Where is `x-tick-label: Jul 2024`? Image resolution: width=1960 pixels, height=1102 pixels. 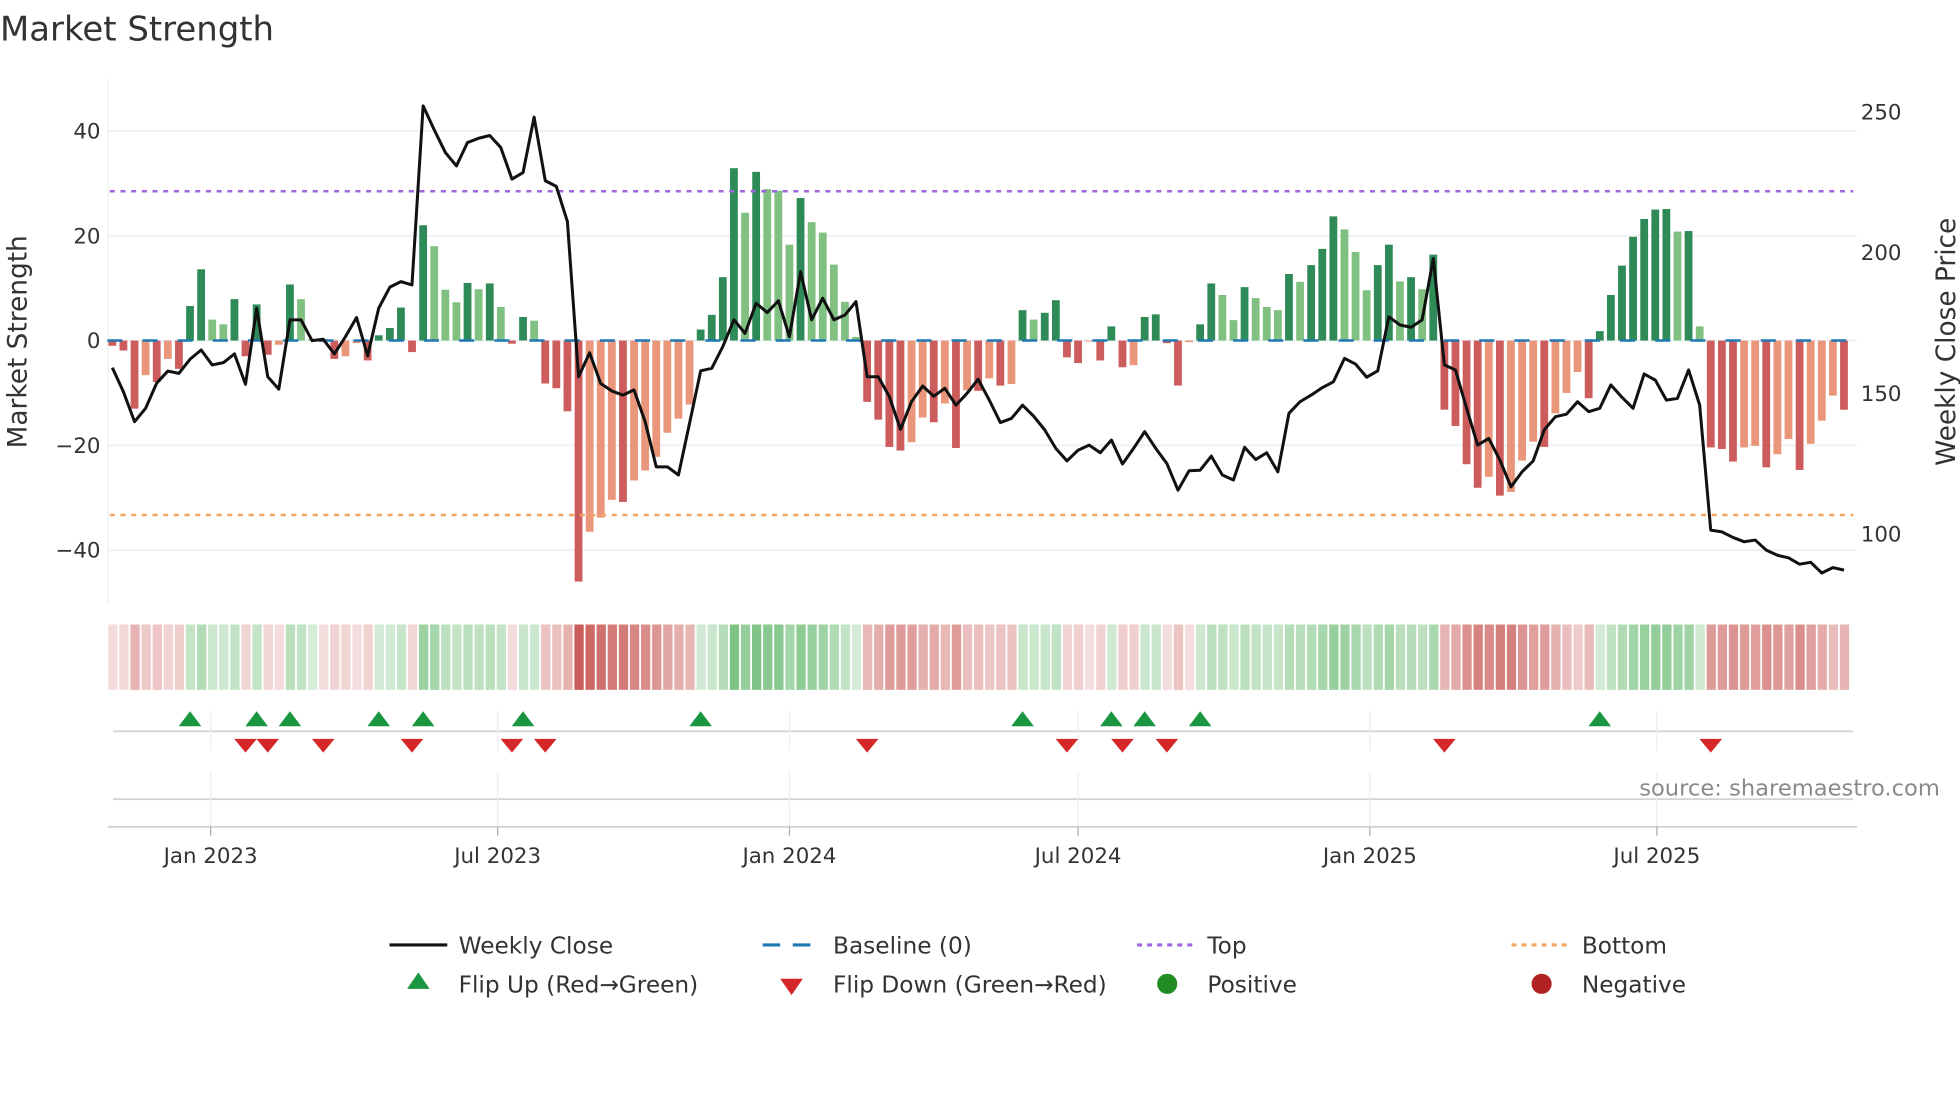 x-tick-label: Jul 2024 is located at coordinates (1077, 856).